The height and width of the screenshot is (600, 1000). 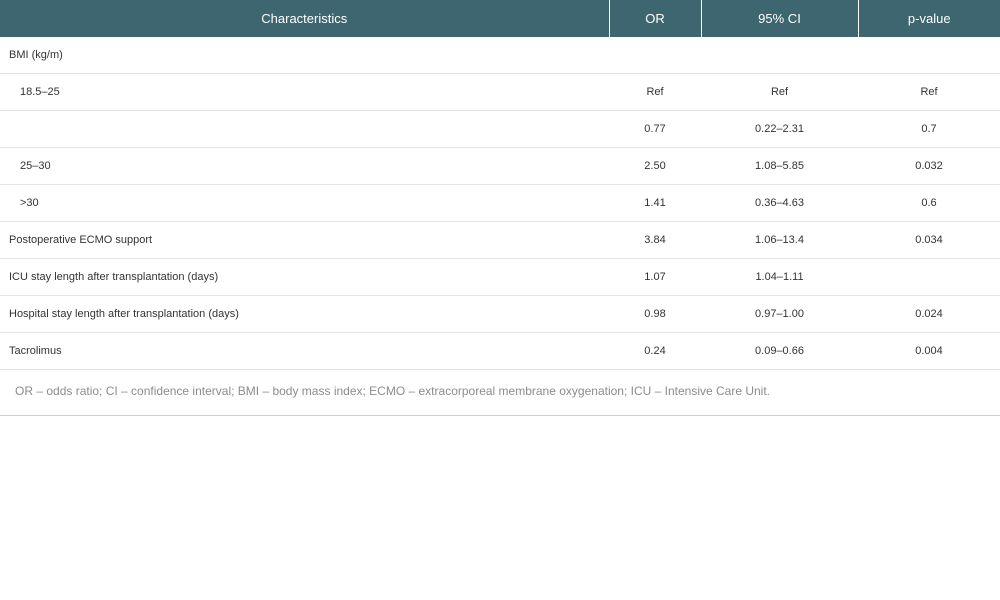 What do you see at coordinates (779, 166) in the screenshot?
I see `ci-cell: 1.08–5.85` at bounding box center [779, 166].